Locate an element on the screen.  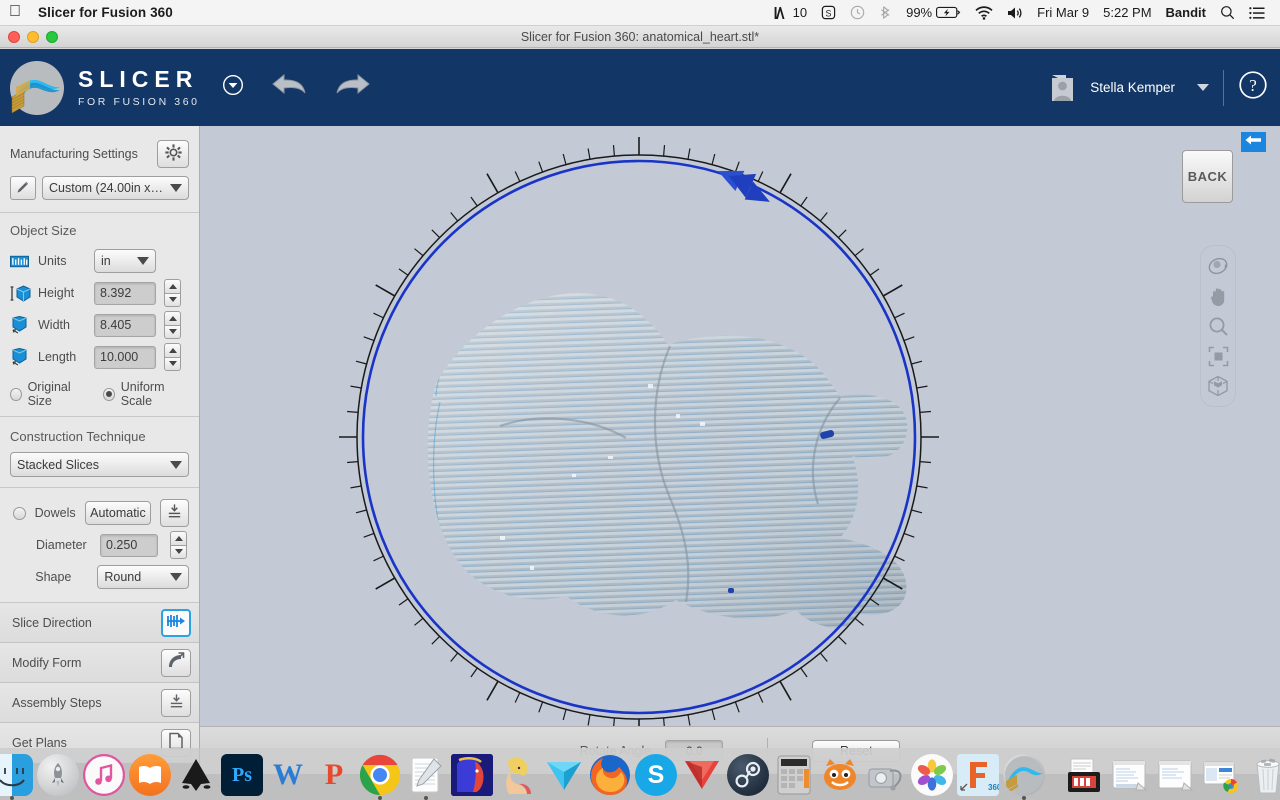
dock-item-itunes is located at coordinates (104, 776).